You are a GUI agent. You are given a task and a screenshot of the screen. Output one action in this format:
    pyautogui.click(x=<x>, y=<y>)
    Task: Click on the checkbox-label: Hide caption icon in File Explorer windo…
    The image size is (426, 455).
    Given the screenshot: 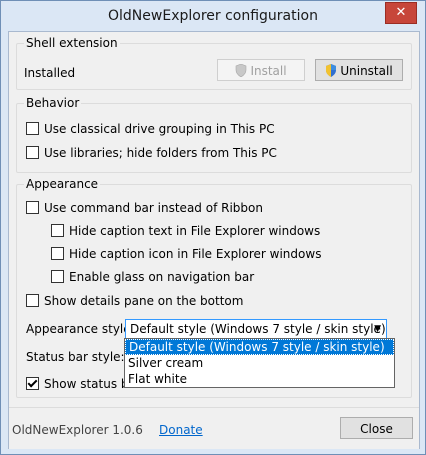 What is the action you would take?
    pyautogui.click(x=195, y=254)
    